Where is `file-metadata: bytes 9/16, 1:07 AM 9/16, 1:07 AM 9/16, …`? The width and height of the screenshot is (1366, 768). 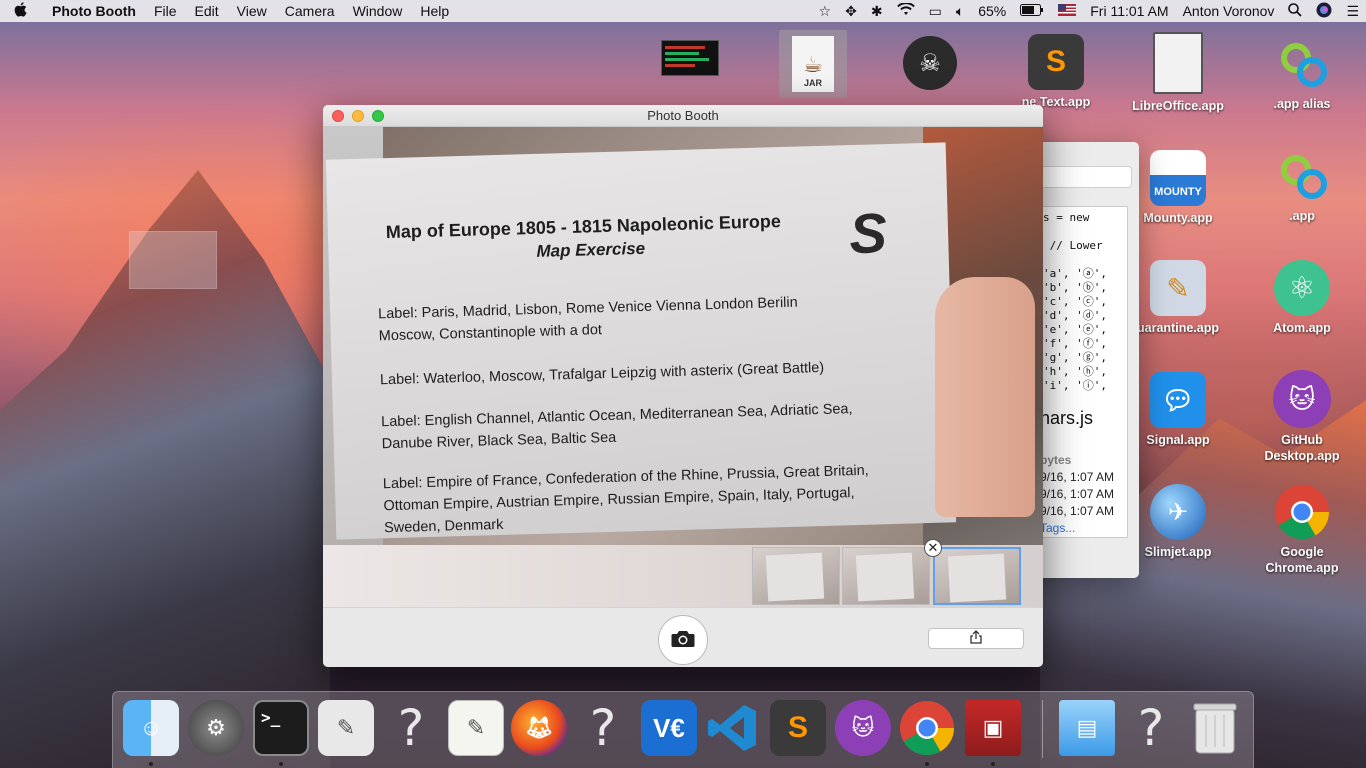
file-metadata: bytes 9/16, 1:07 AM 9/16, 1:07 AM 9/16, … is located at coordinates (1077, 494).